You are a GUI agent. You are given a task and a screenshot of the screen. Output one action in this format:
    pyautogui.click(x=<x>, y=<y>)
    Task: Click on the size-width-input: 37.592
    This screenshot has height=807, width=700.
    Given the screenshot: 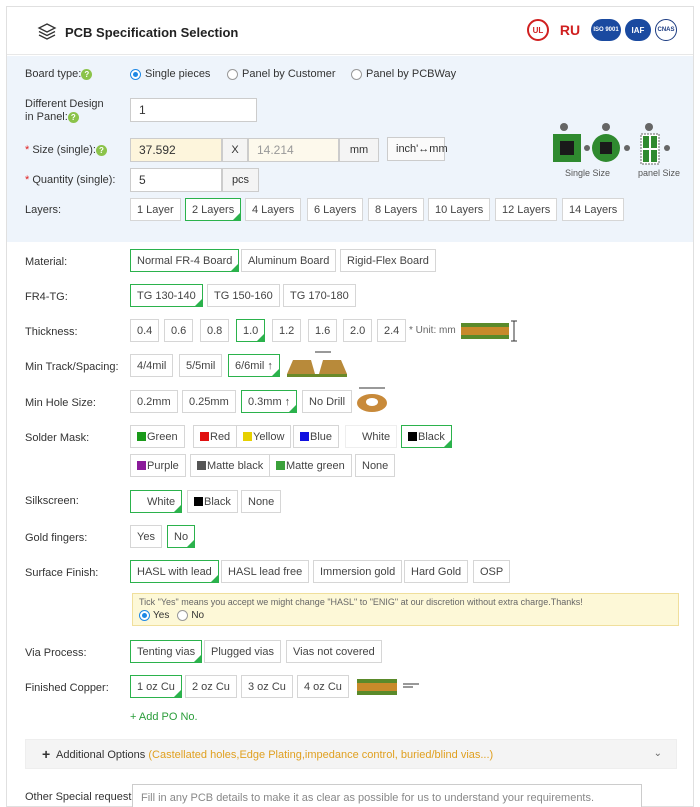 What is the action you would take?
    pyautogui.click(x=176, y=150)
    